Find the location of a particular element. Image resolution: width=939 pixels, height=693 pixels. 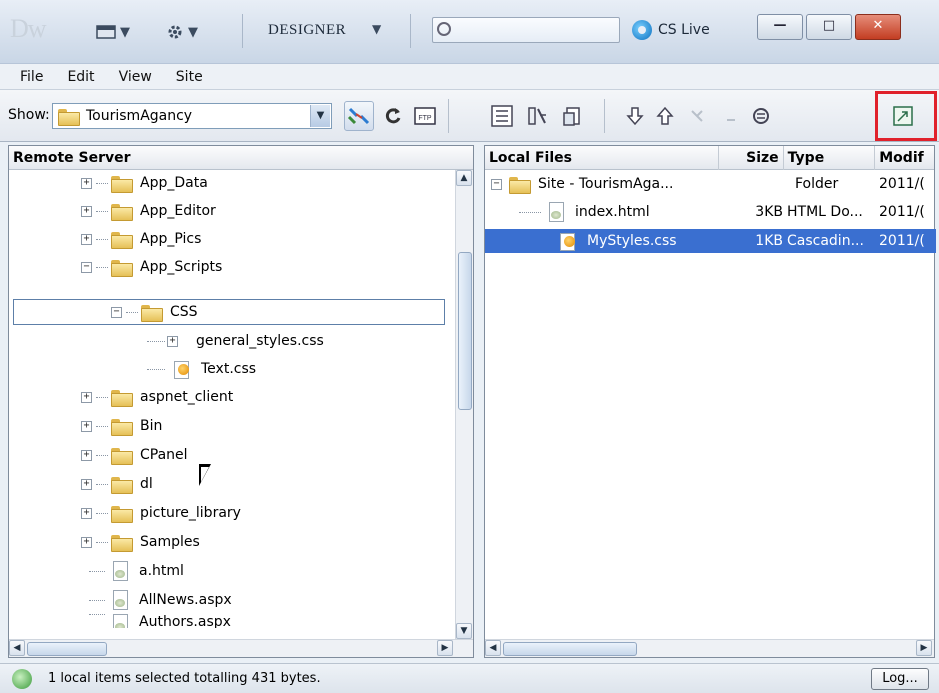

title-bar: Dw ▼ ▼ DESIGNER ▼ CS Live — □ ✕ is located at coordinates (469, 32).